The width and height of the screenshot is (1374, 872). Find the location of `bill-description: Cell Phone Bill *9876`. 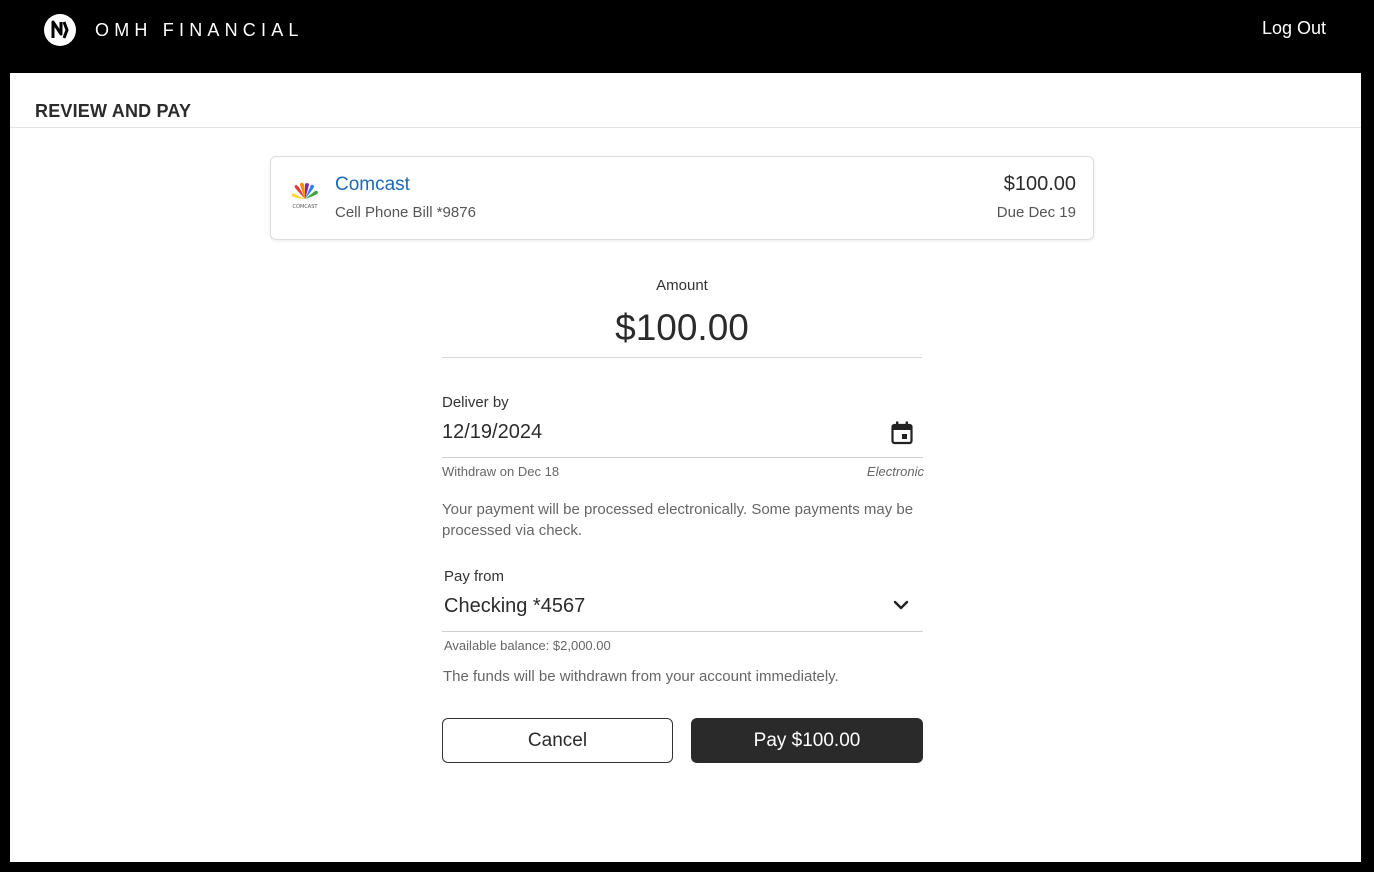

bill-description: Cell Phone Bill *9876 is located at coordinates (405, 212).